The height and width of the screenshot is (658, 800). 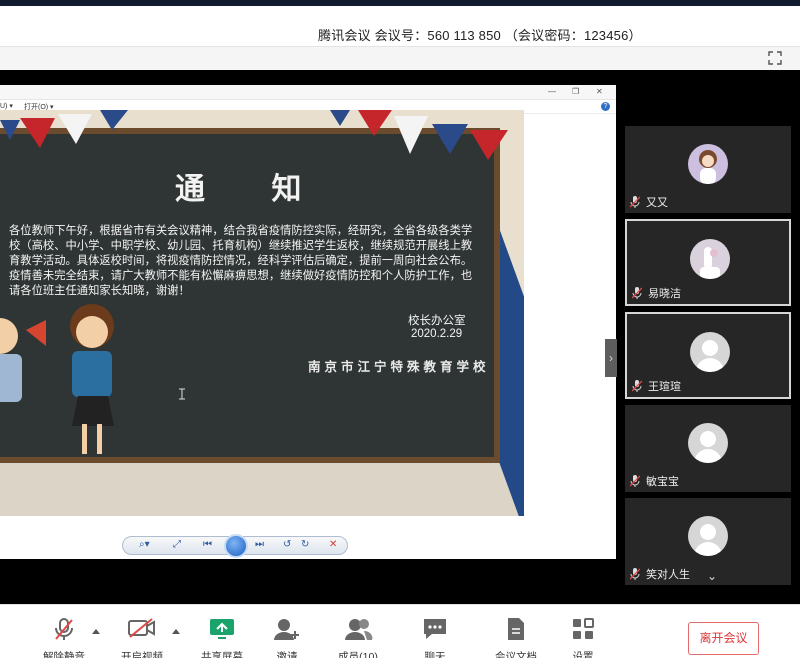 I want to click on members-label: 成员(10), so click(x=358, y=654).